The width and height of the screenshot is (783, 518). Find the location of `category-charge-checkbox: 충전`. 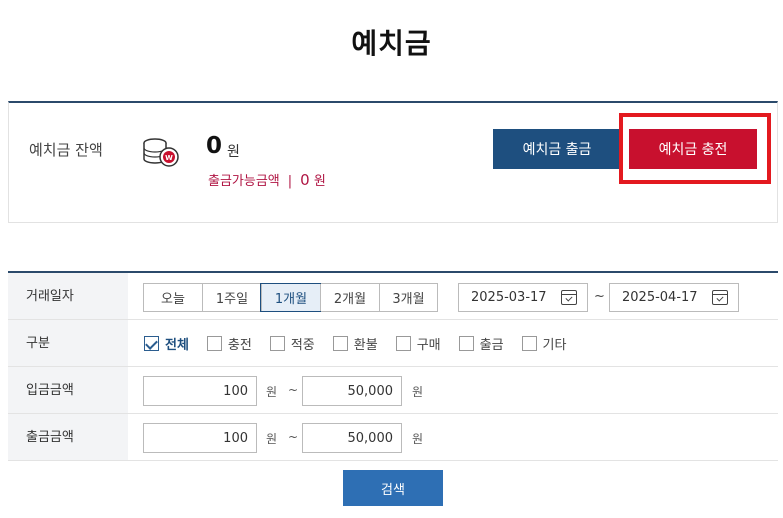

category-charge-checkbox: 충전 is located at coordinates (229, 343).